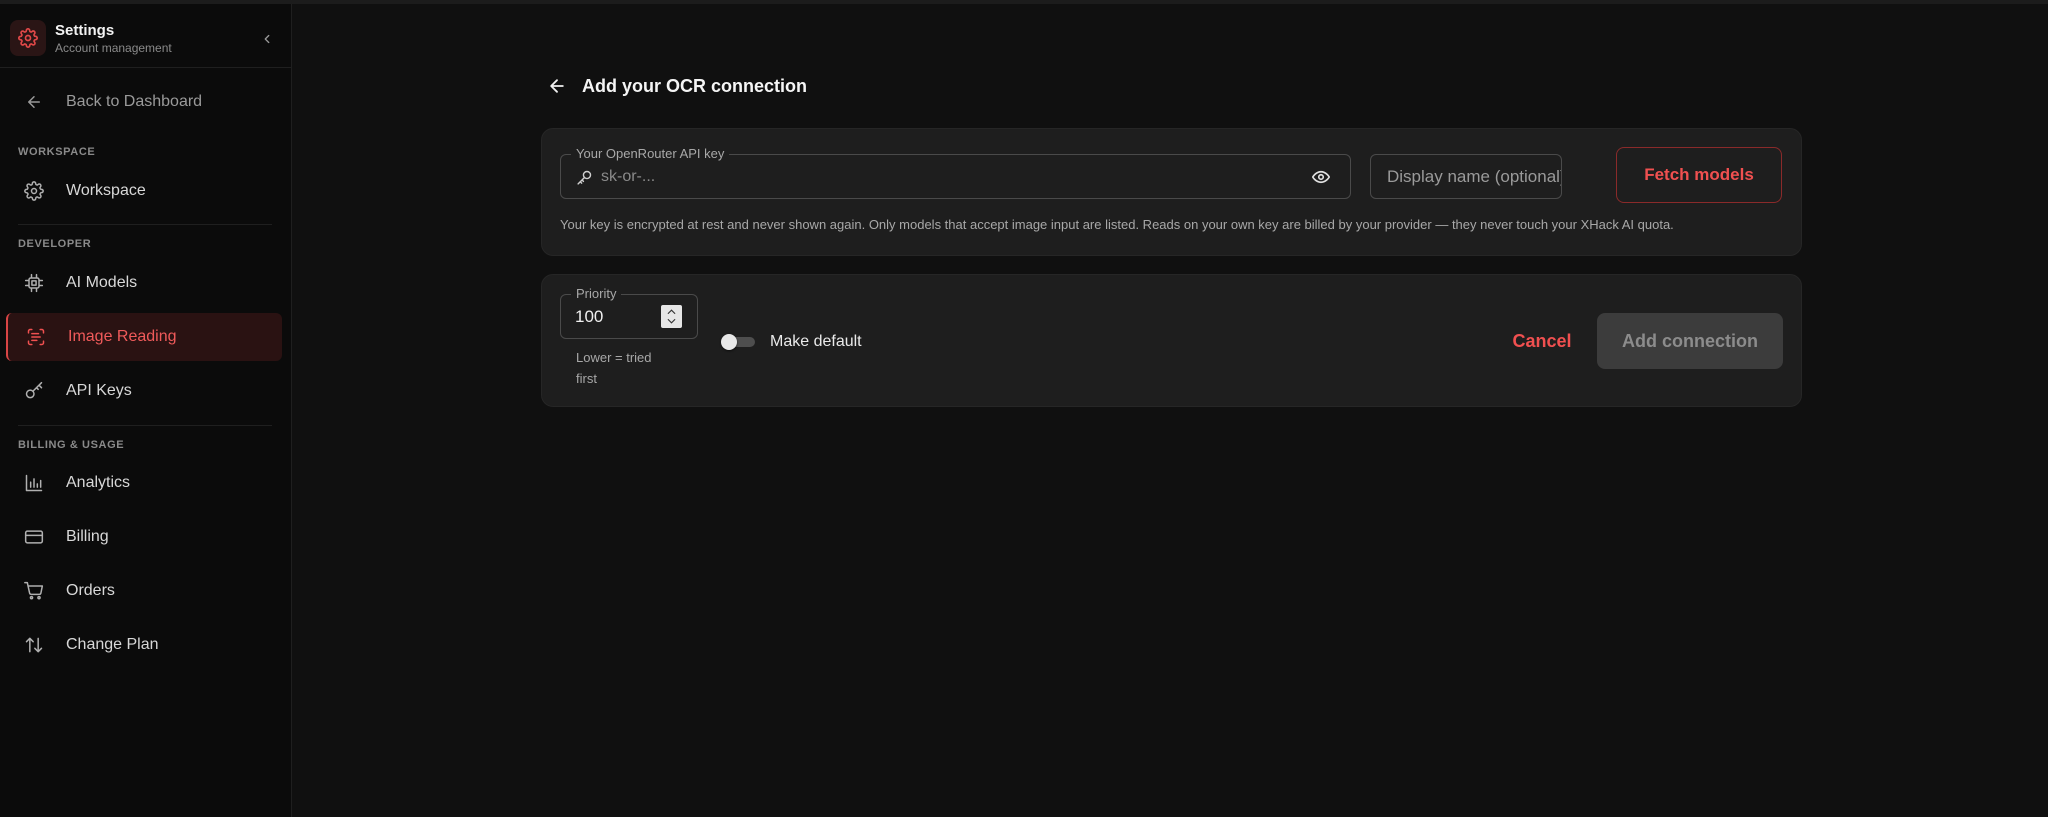  I want to click on chevron-up-icon, so click(671, 312).